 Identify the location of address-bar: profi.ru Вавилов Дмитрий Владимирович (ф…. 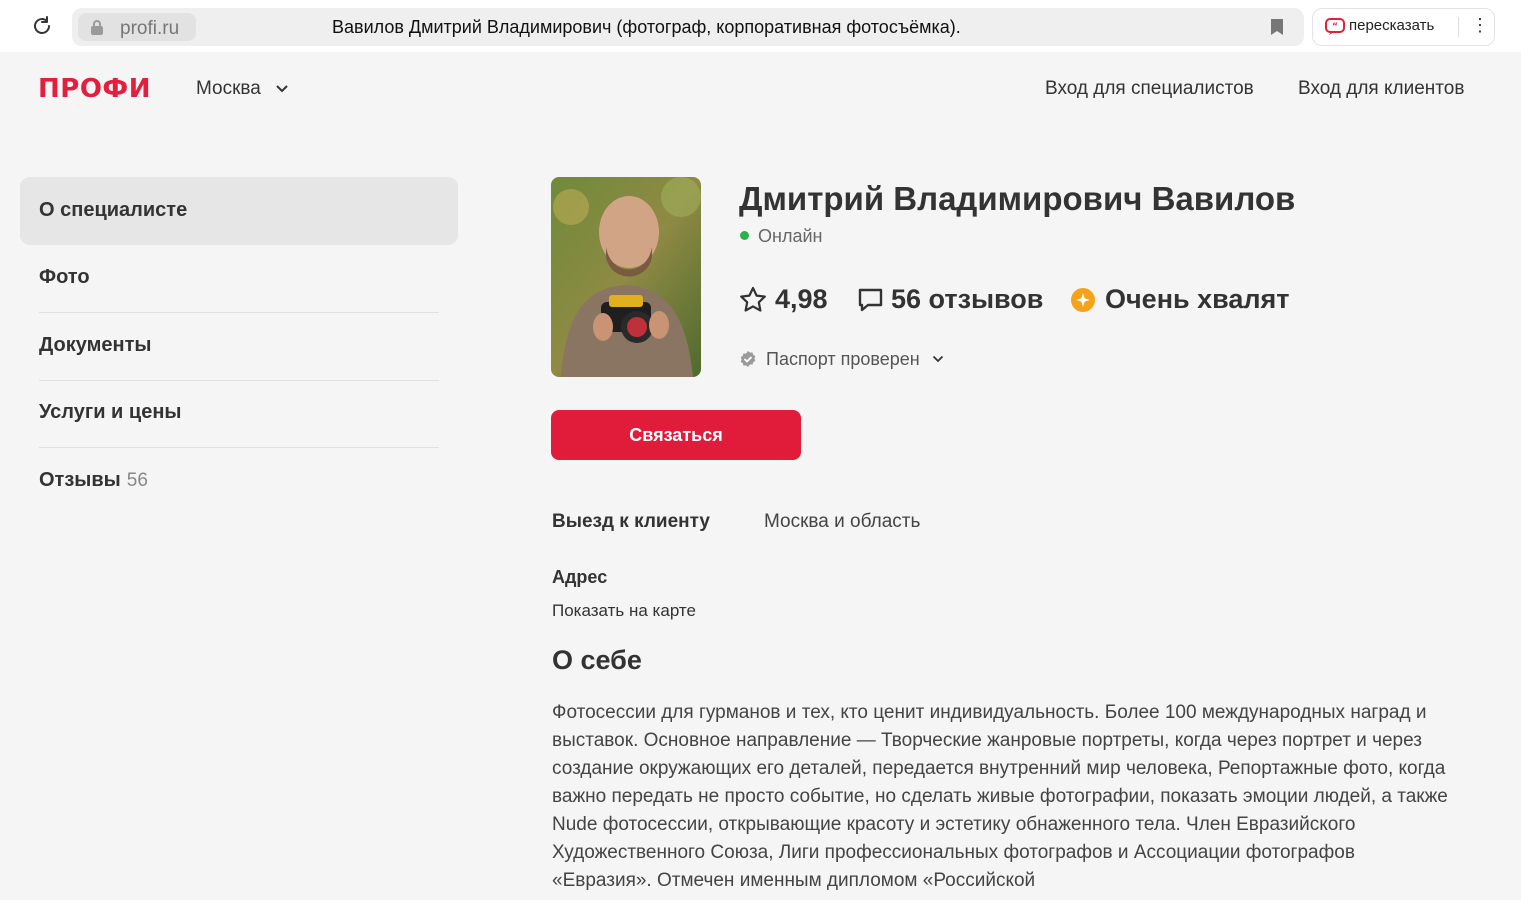
(688, 27).